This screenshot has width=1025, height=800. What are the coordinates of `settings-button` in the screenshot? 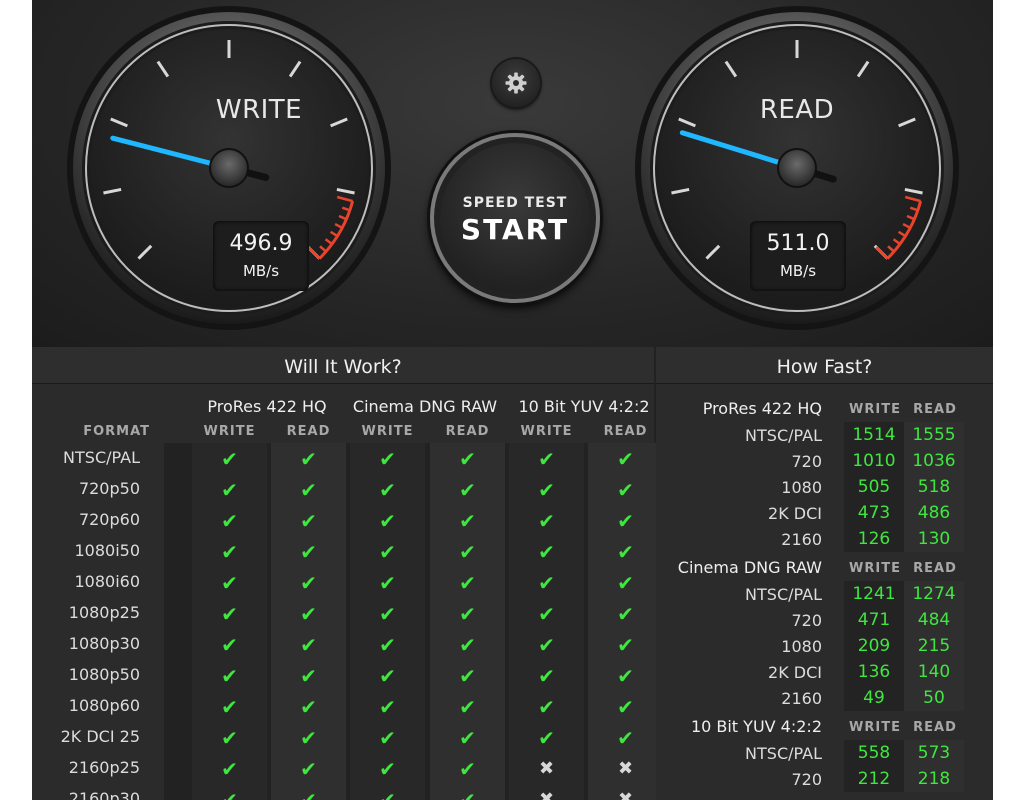 It's located at (516, 83).